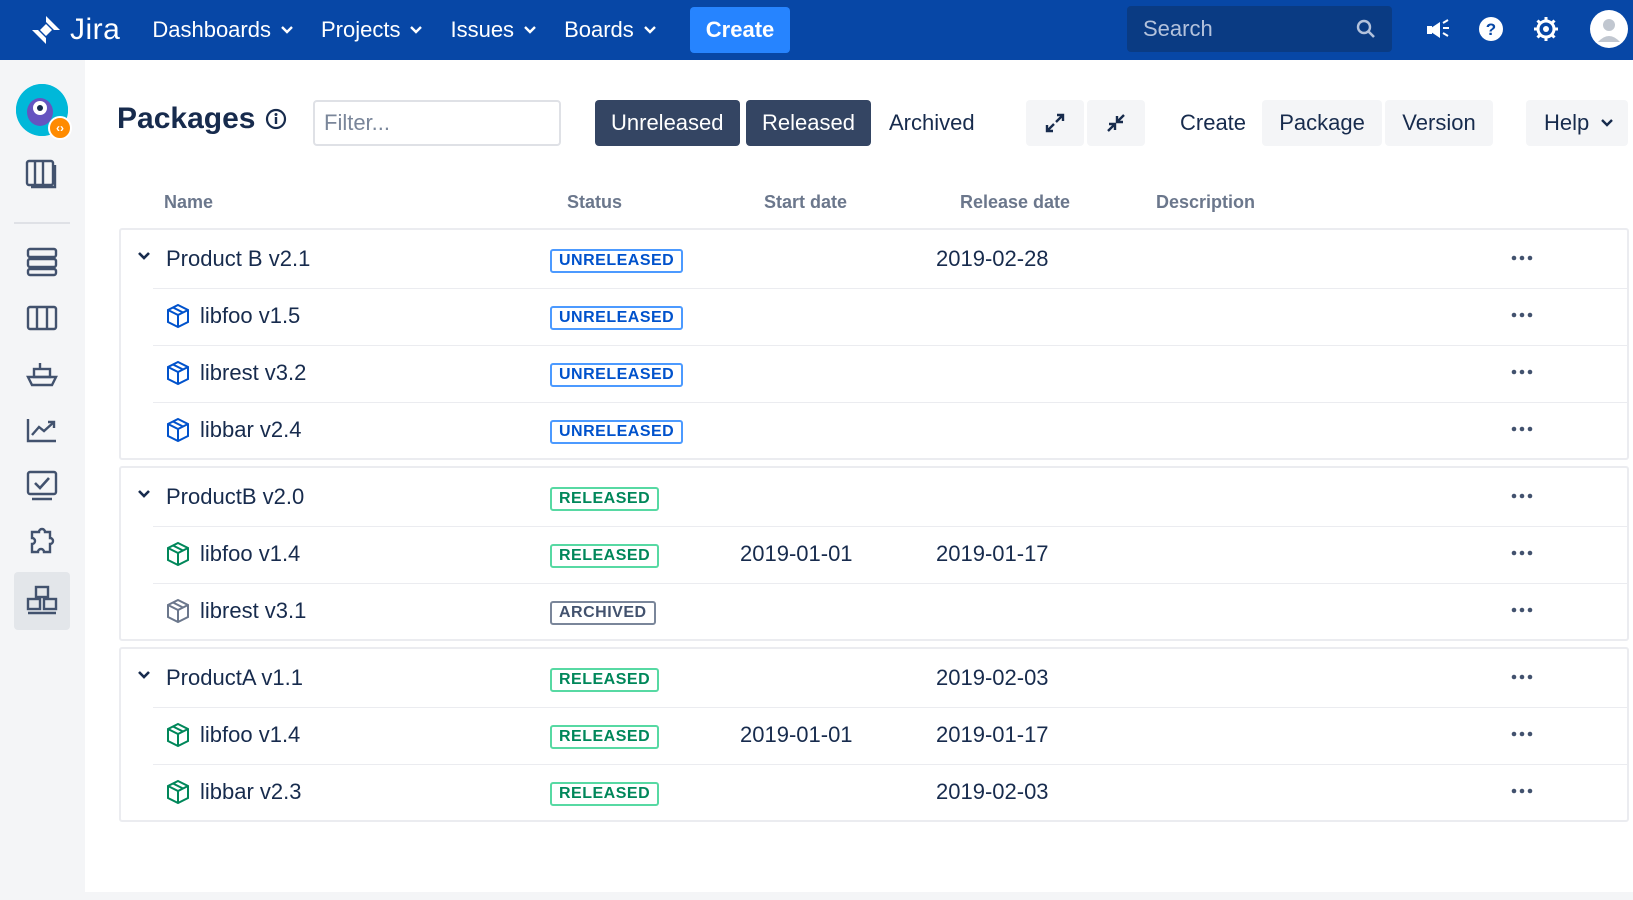 This screenshot has height=900, width=1633. Describe the element at coordinates (253, 373) in the screenshot. I see `package-name: librest v3.2` at that location.